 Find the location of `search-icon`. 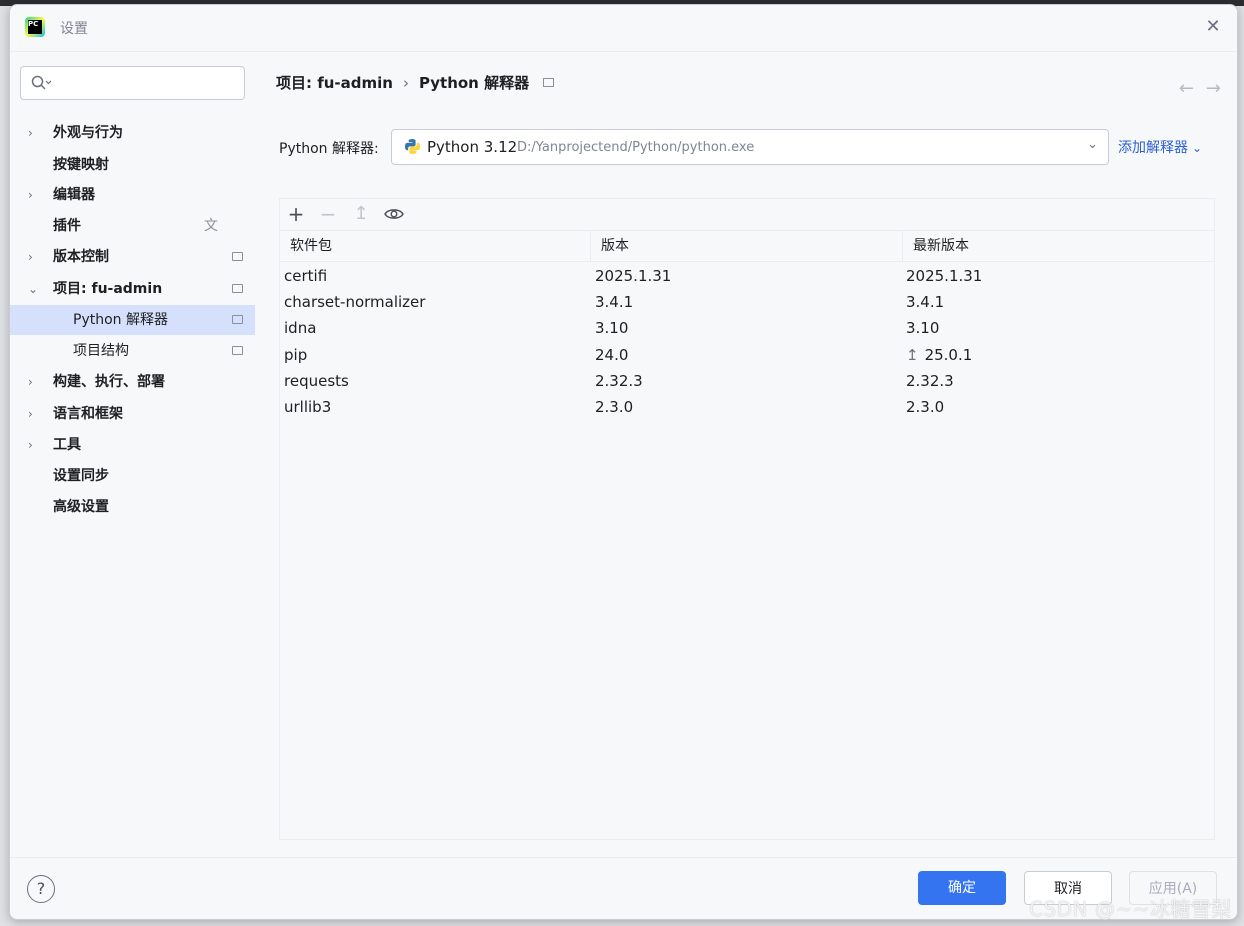

search-icon is located at coordinates (41, 82).